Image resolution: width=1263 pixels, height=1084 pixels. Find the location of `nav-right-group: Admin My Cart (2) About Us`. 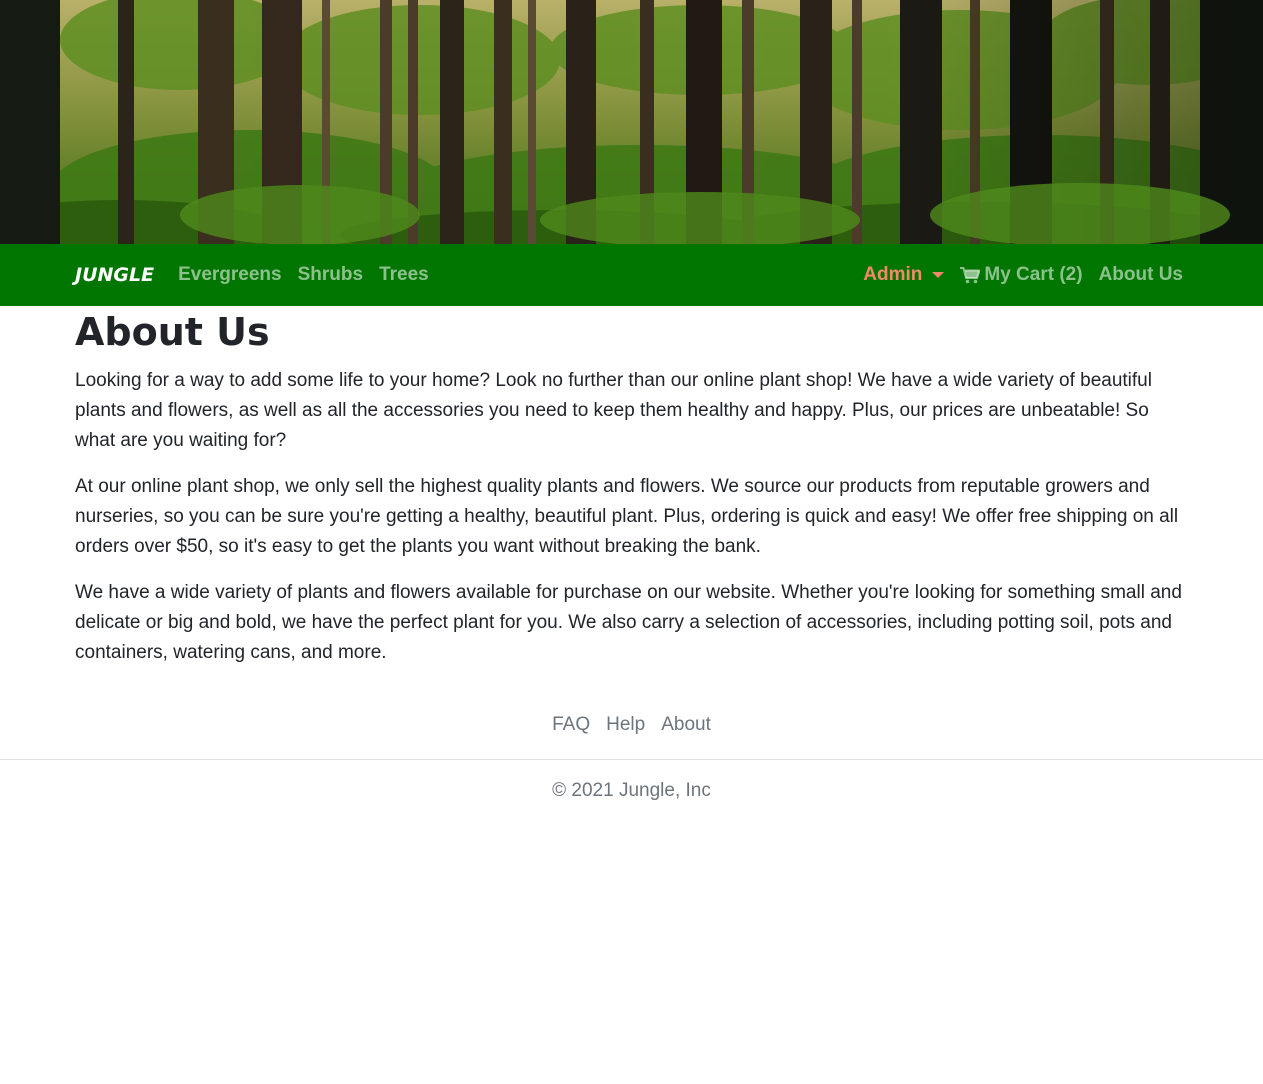

nav-right-group: Admin My Cart (2) About Us is located at coordinates (1019, 275).